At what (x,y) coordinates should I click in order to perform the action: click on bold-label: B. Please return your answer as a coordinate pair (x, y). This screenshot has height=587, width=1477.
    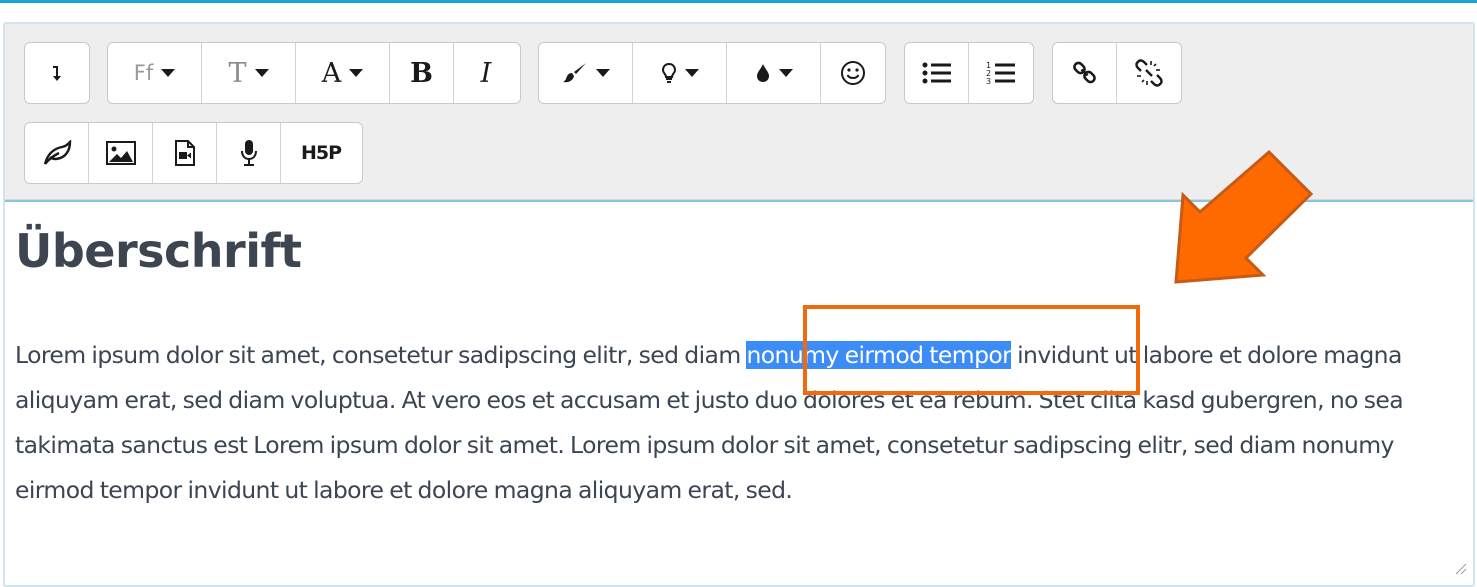
    Looking at the image, I should click on (421, 73).